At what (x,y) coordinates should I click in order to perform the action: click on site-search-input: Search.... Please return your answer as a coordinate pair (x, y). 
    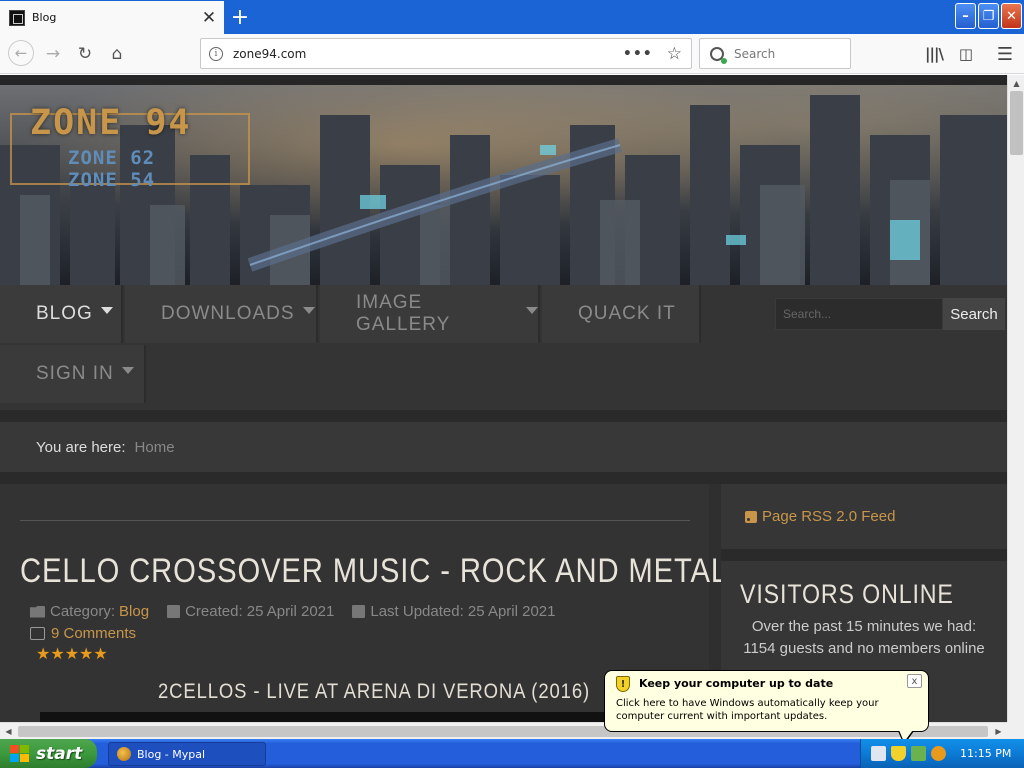
    Looking at the image, I should click on (859, 314).